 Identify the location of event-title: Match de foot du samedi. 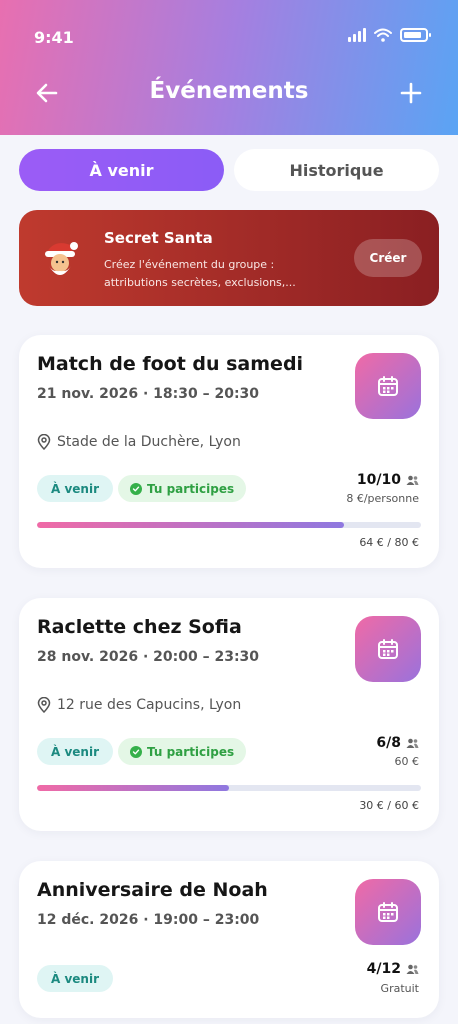
(170, 364).